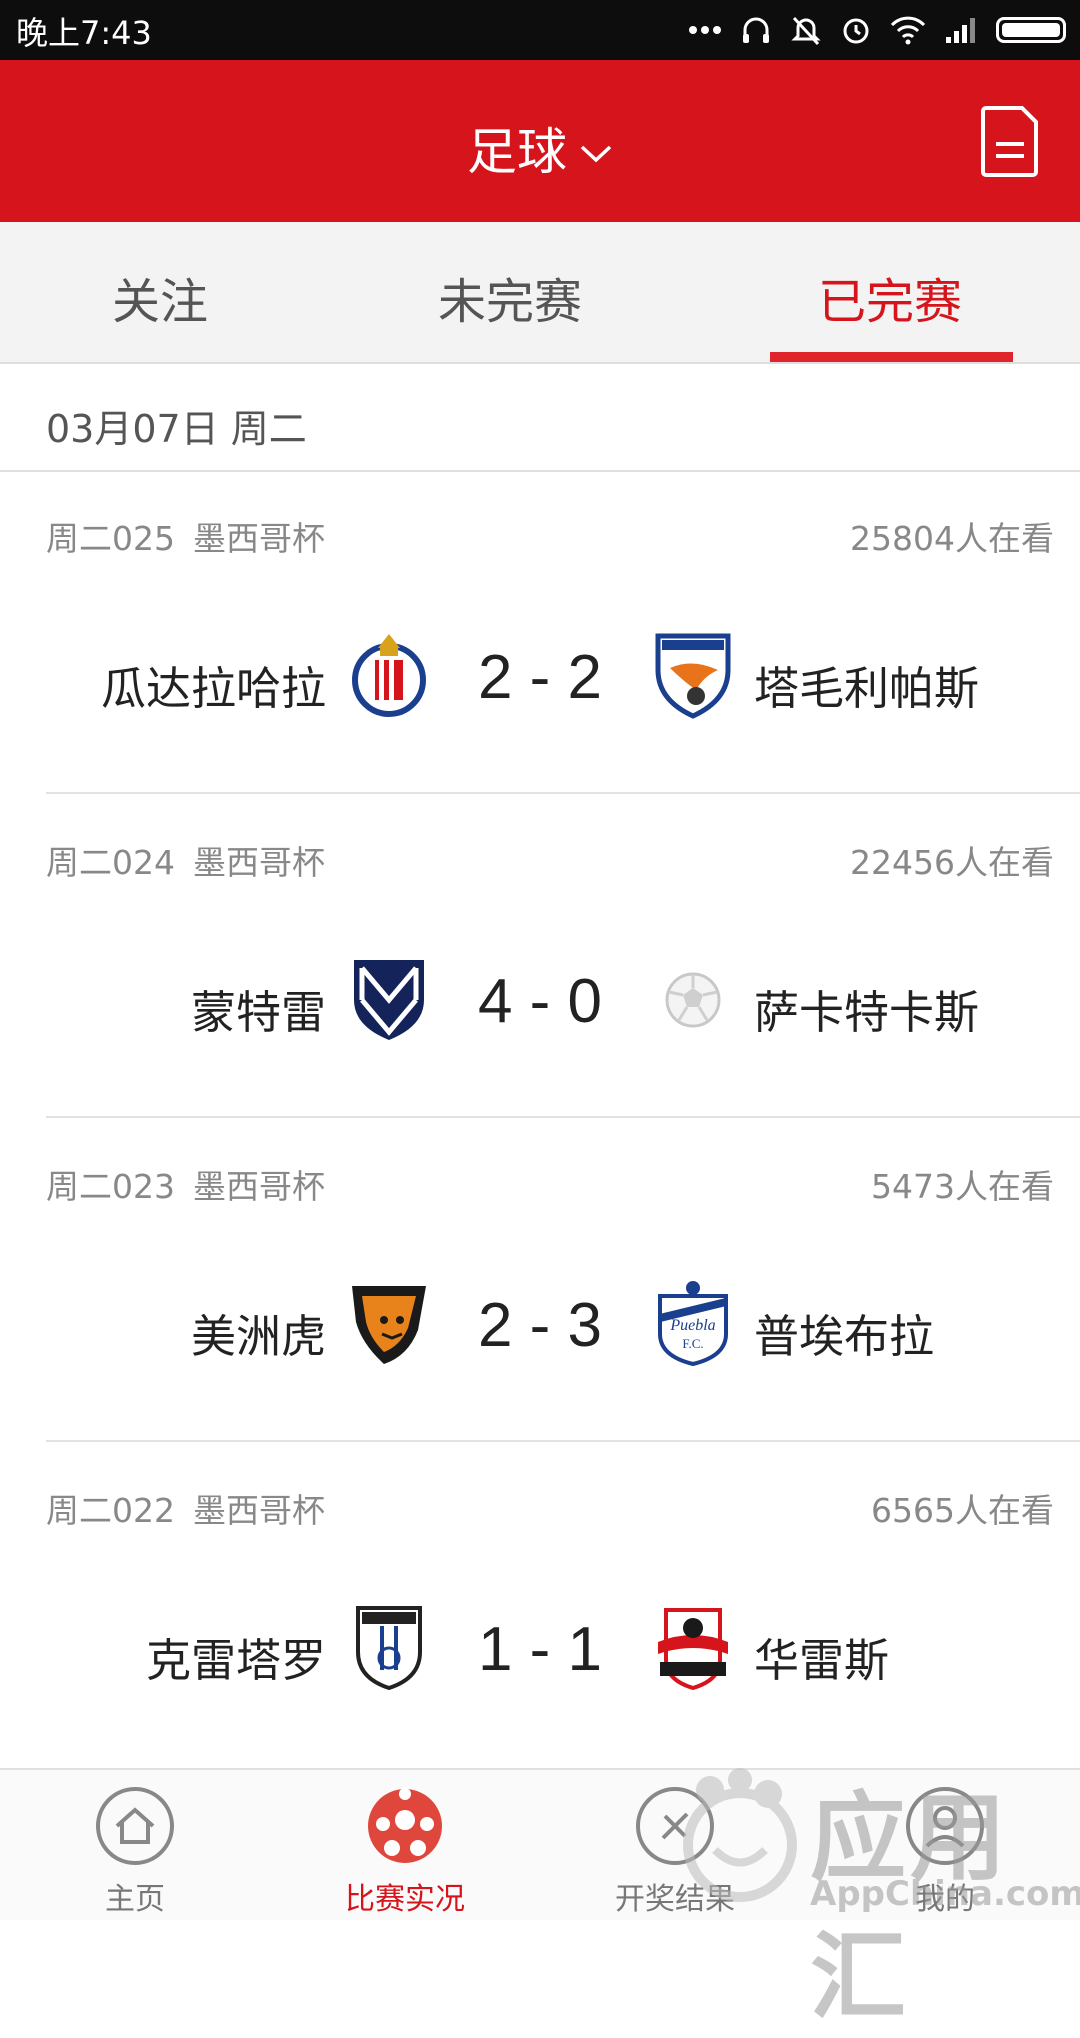  I want to click on match-code: 周二024, so click(110, 862).